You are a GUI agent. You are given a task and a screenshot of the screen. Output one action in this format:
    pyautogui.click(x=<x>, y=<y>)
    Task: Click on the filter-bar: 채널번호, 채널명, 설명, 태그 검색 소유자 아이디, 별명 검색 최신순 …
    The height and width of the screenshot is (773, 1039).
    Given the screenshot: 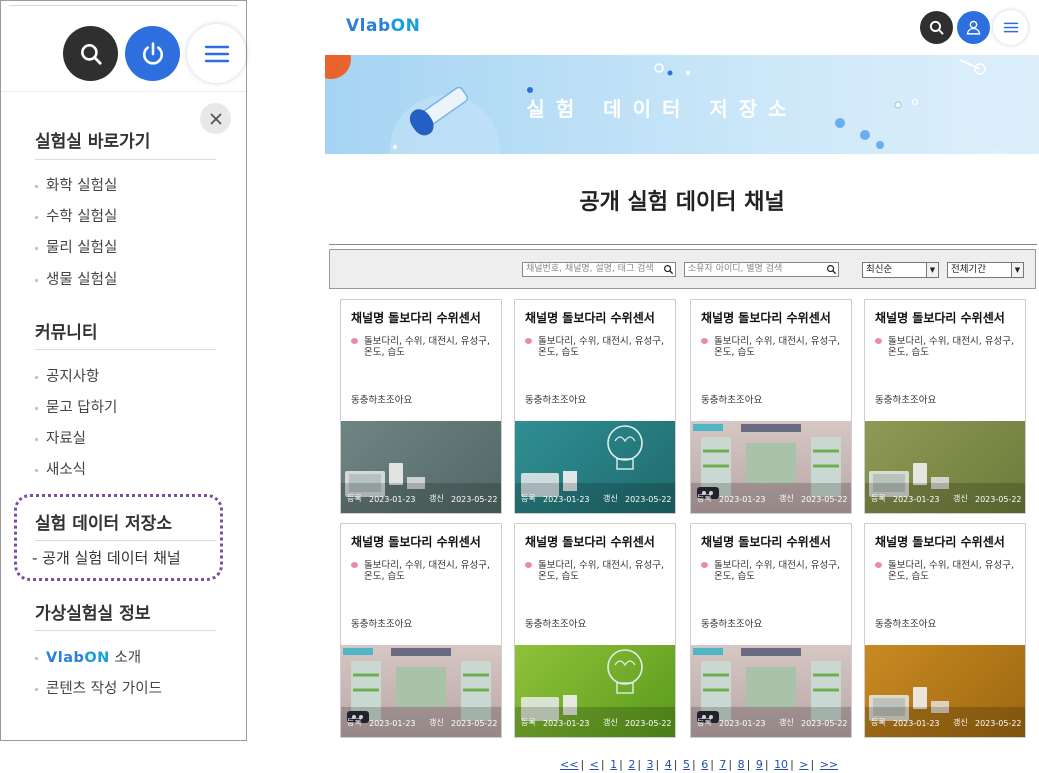 What is the action you would take?
    pyautogui.click(x=682, y=269)
    